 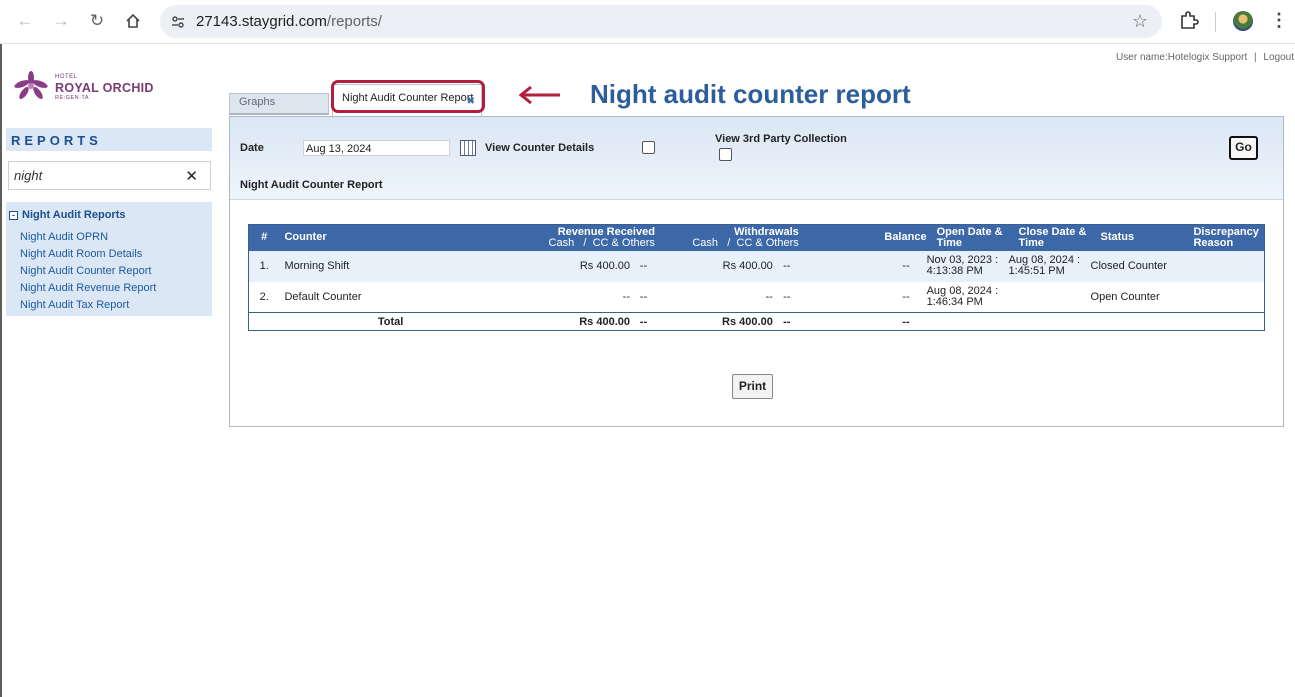 I want to click on menu-icon: ⋮, so click(x=1279, y=20).